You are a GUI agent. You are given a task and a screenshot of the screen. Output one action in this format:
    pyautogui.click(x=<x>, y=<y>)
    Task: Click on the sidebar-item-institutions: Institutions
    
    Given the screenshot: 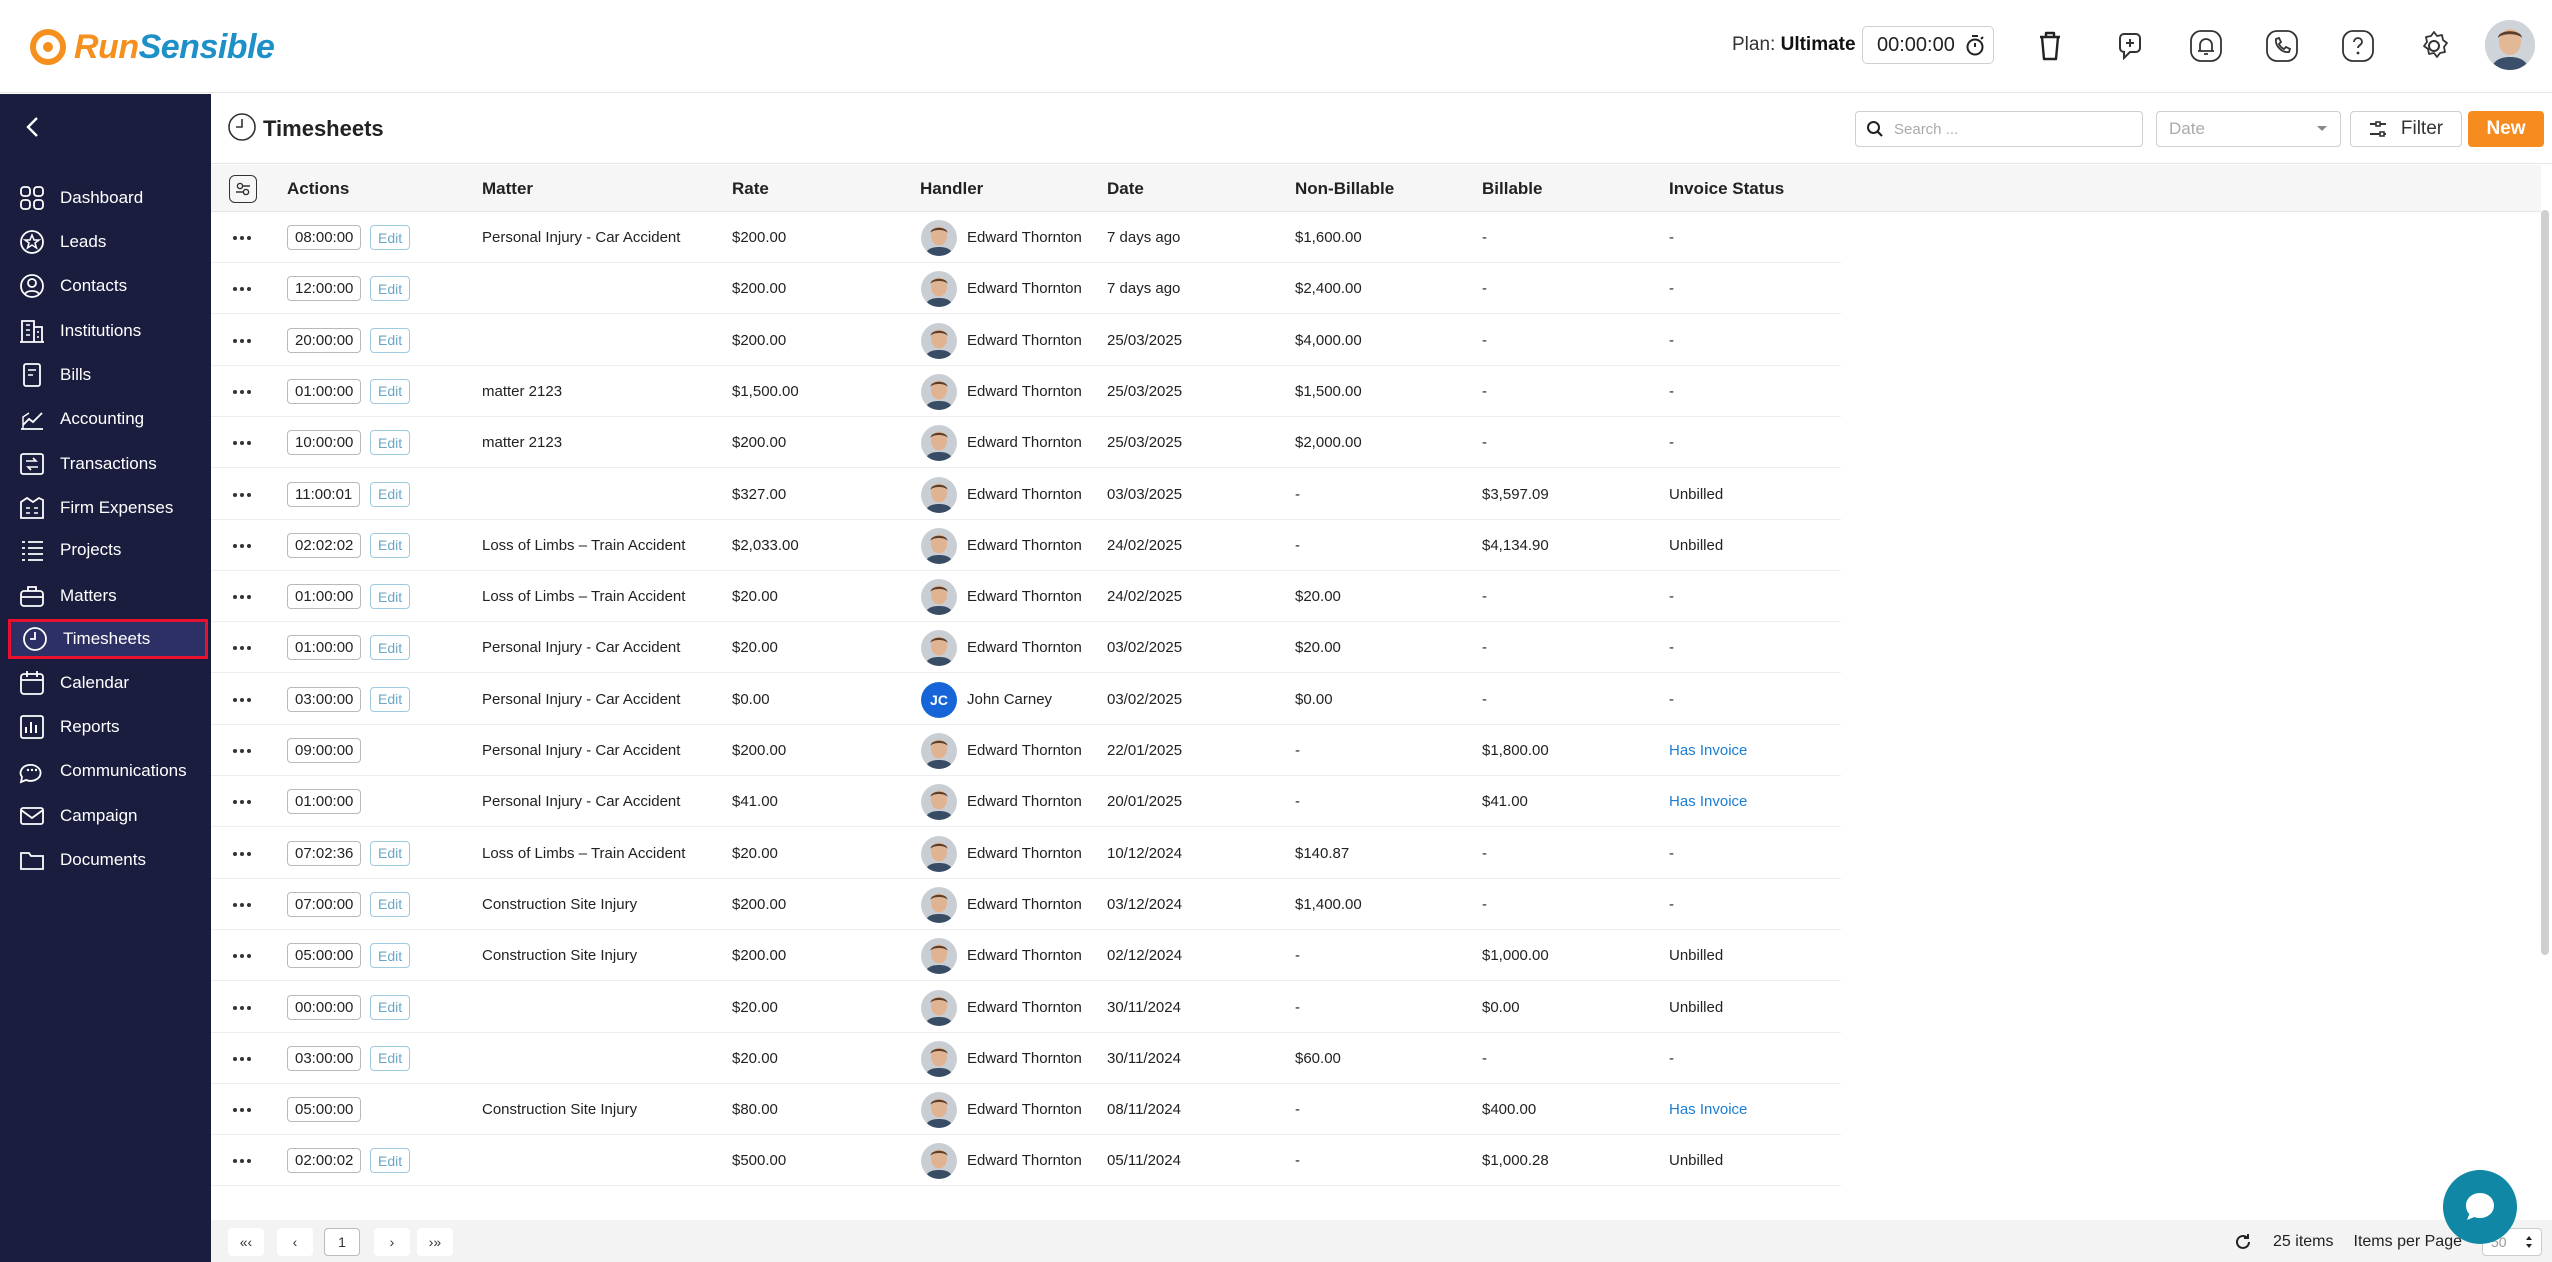 What is the action you would take?
    pyautogui.click(x=108, y=331)
    